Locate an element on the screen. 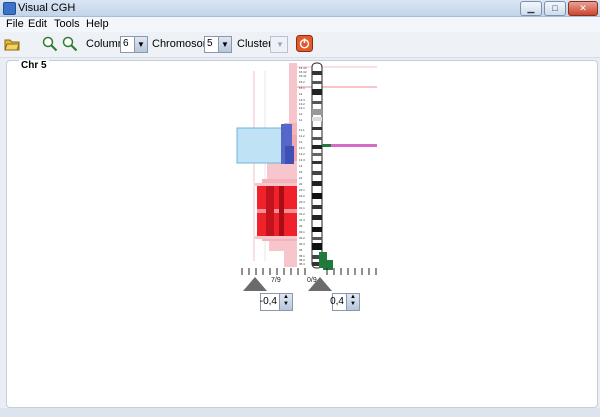 Image resolution: width=600 pixels, height=417 pixels. left-scale-label: 7/9 is located at coordinates (276, 280).